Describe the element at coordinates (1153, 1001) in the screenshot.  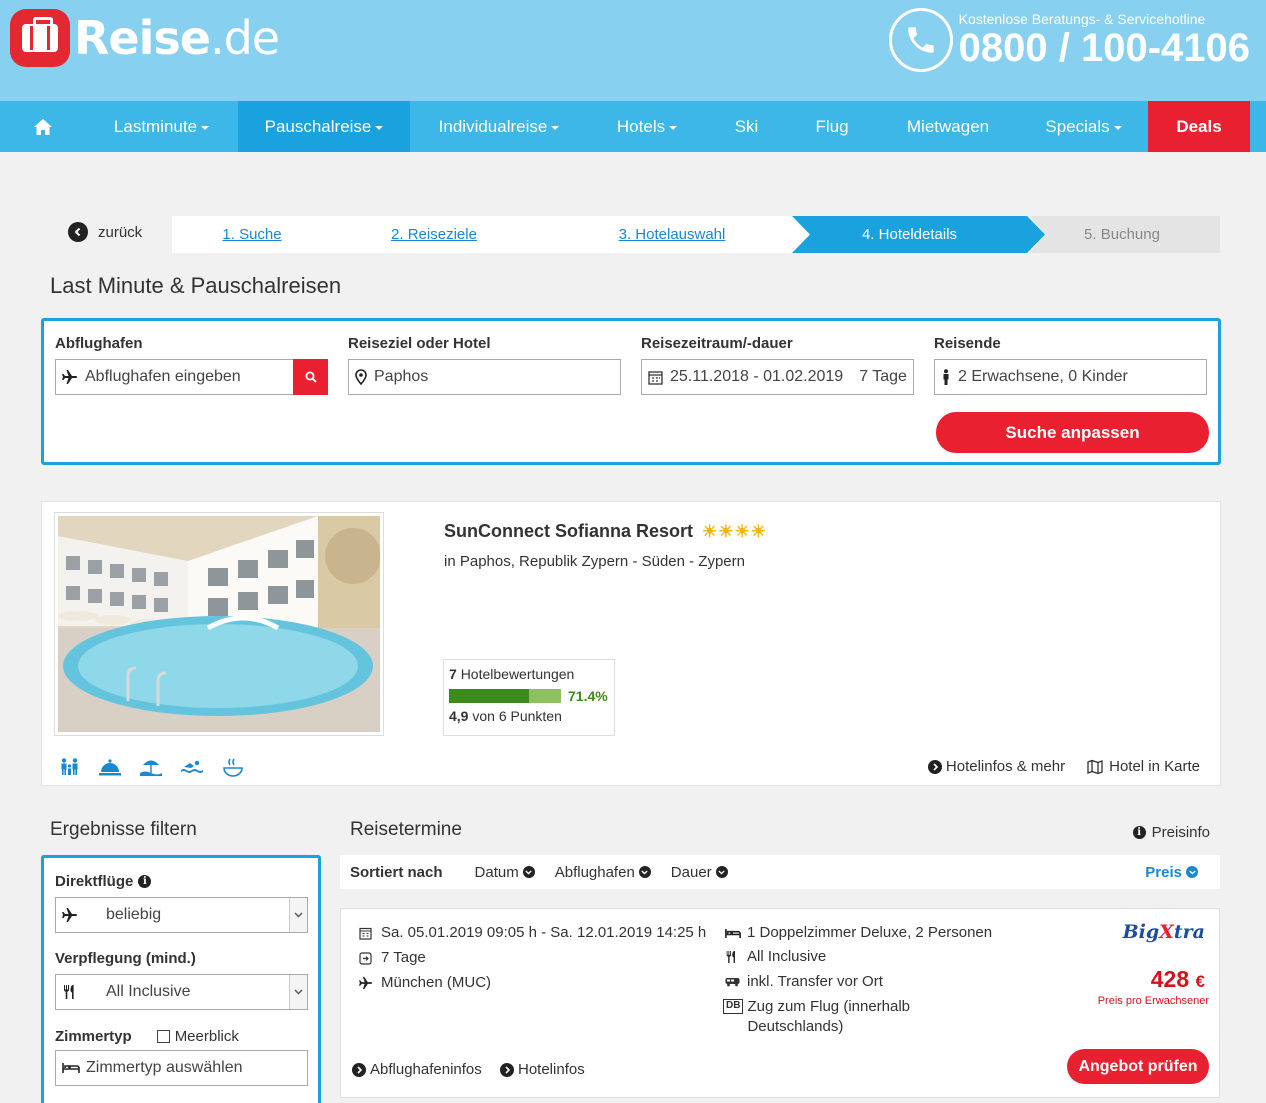
I see `price-note: Preis pro Erwachsener` at that location.